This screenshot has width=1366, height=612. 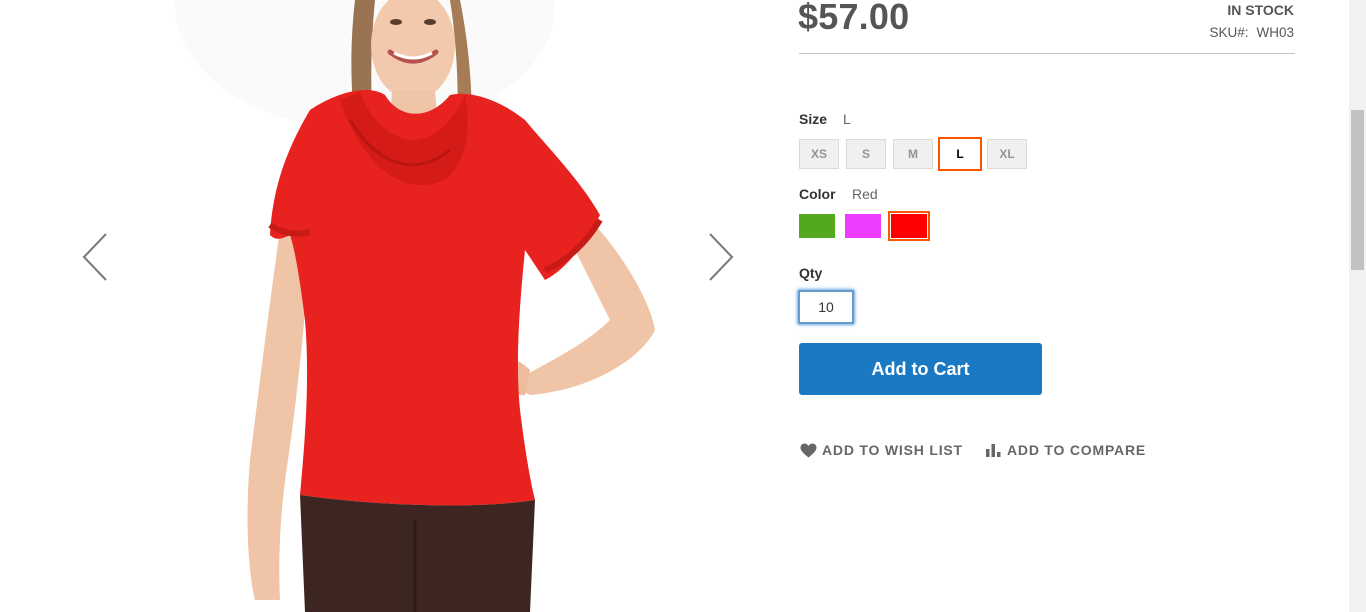 I want to click on color-selected-value: Red, so click(x=865, y=194).